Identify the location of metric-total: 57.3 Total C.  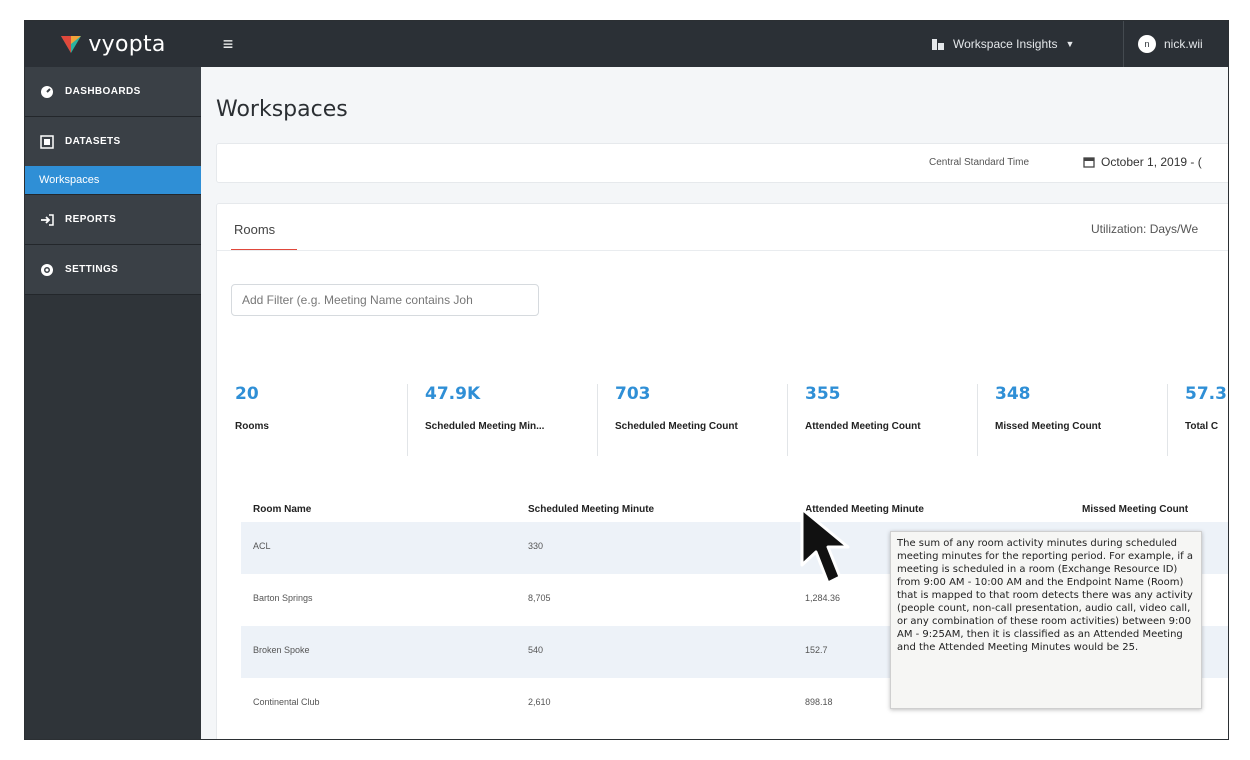
(1197, 430).